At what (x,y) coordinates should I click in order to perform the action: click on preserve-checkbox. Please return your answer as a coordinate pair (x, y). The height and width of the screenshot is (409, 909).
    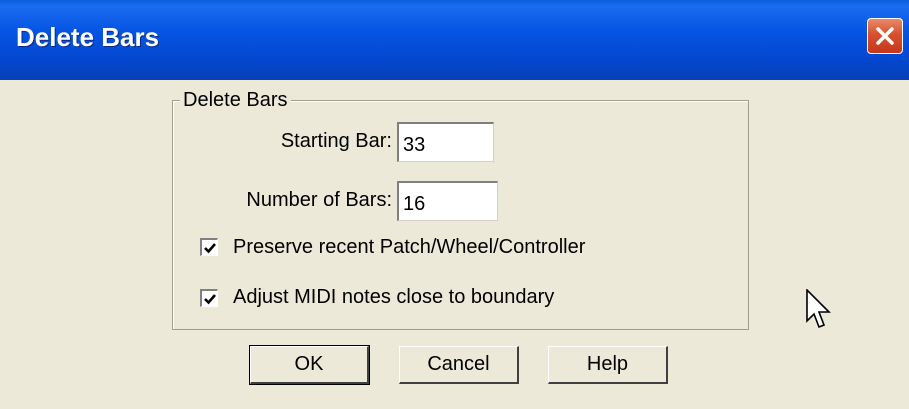
    Looking at the image, I should click on (209, 247).